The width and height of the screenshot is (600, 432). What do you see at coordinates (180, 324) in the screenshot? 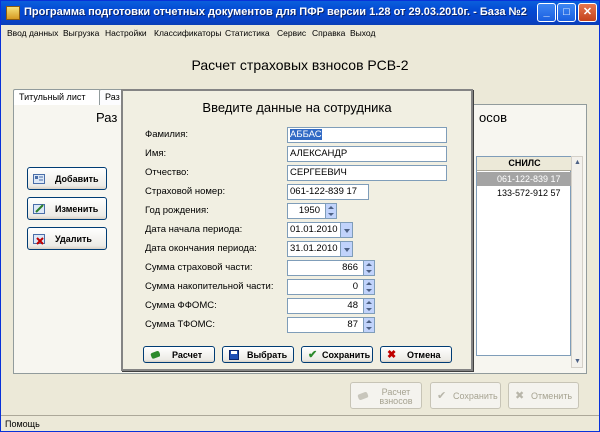
I see `tfoms-label: Сумма ТФОМС:` at bounding box center [180, 324].